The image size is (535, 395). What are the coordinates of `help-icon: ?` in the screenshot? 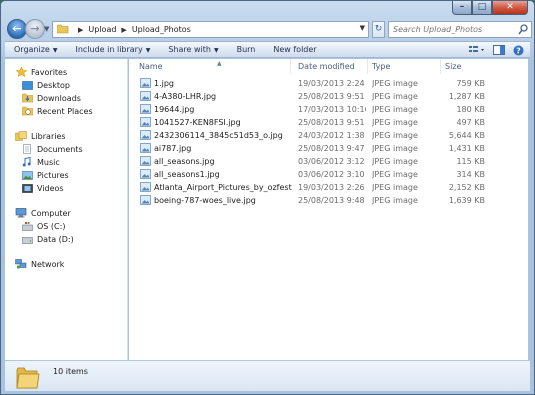 It's located at (518, 50).